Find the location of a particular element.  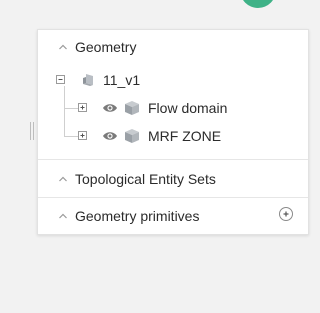

minus-icon is located at coordinates (60, 79).